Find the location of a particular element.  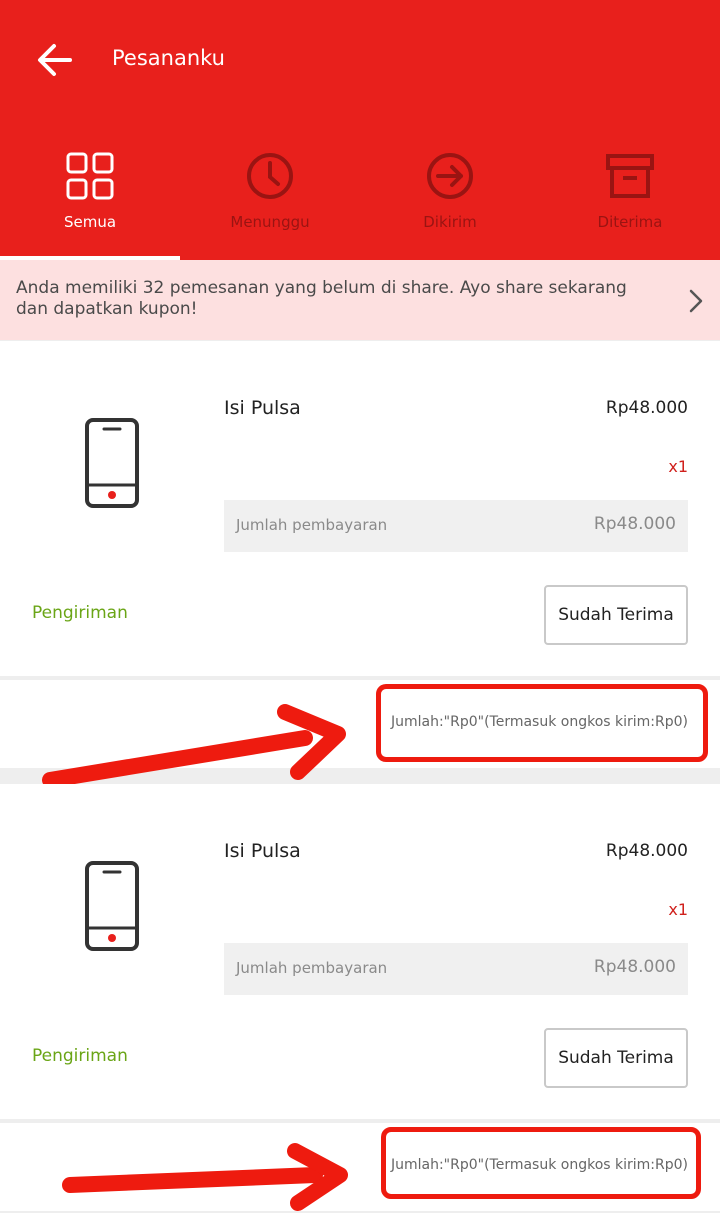

tab-semua: Semua is located at coordinates (90, 200).